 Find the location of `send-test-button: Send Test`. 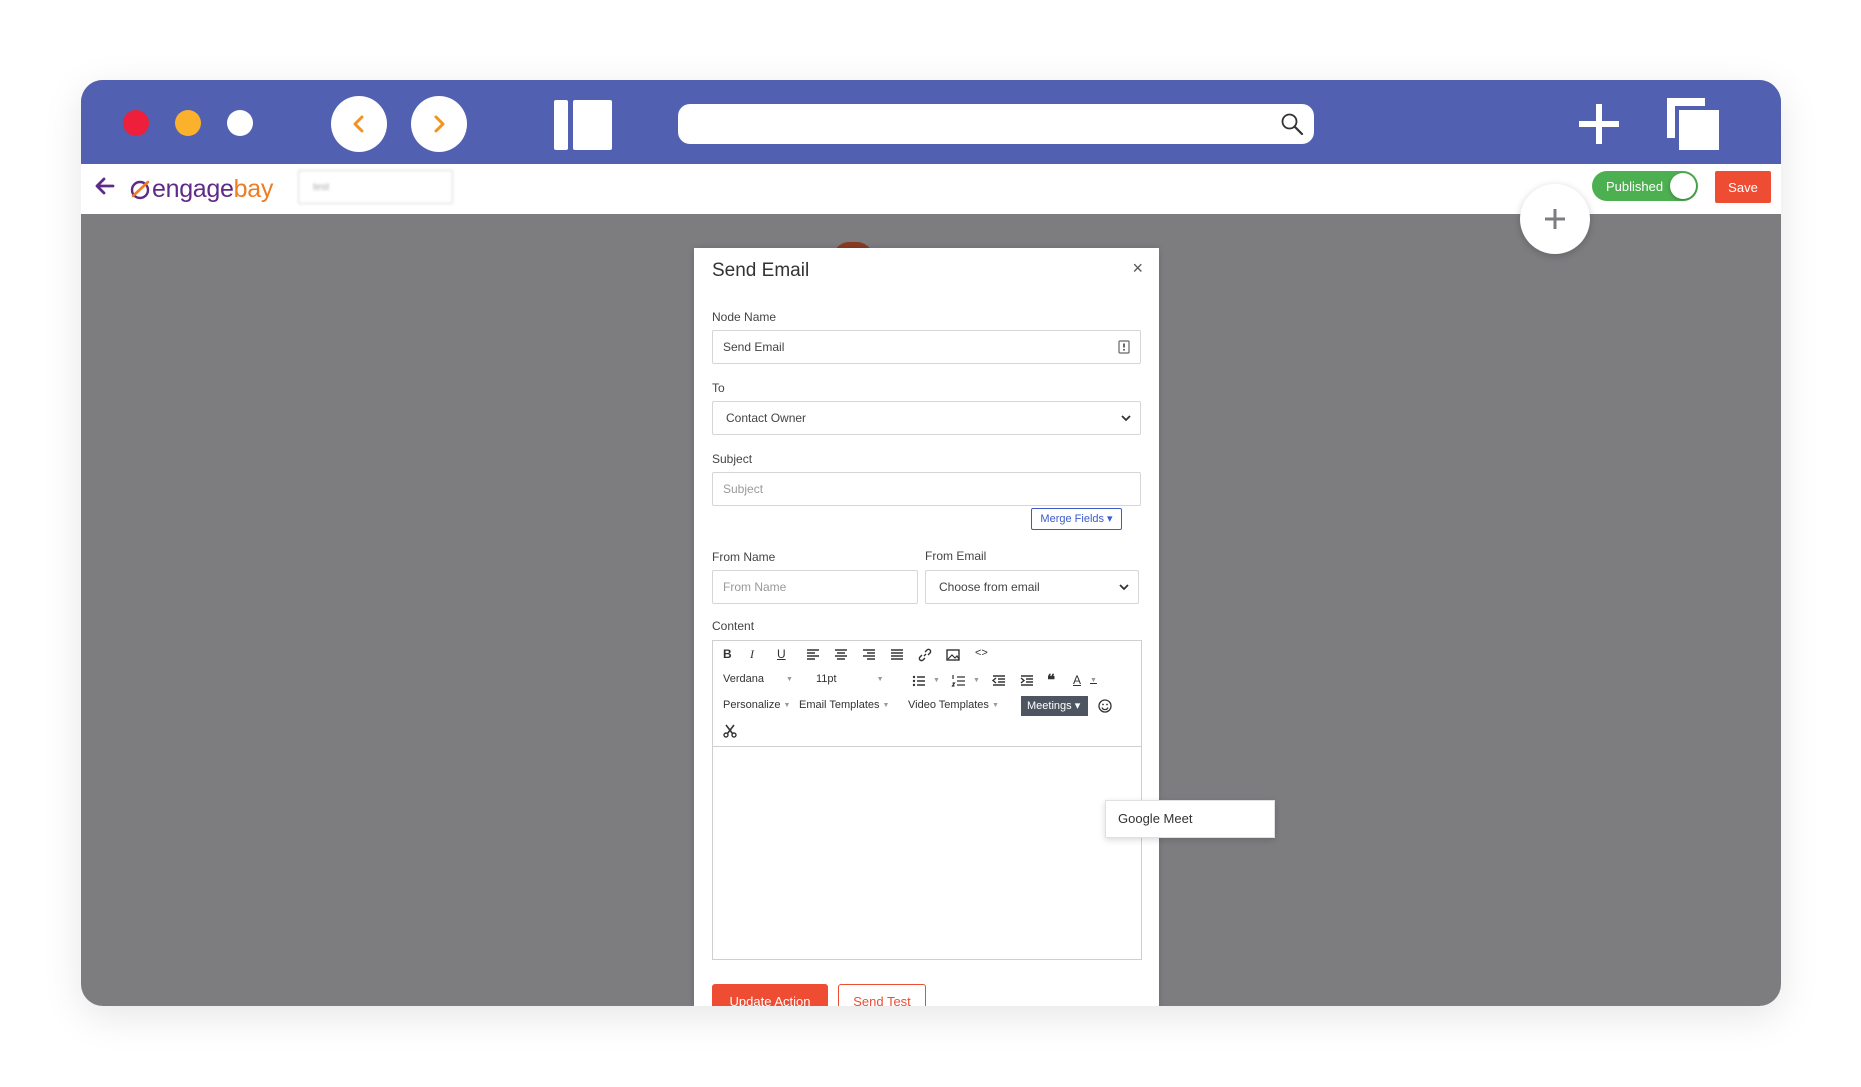

send-test-button: Send Test is located at coordinates (882, 995).